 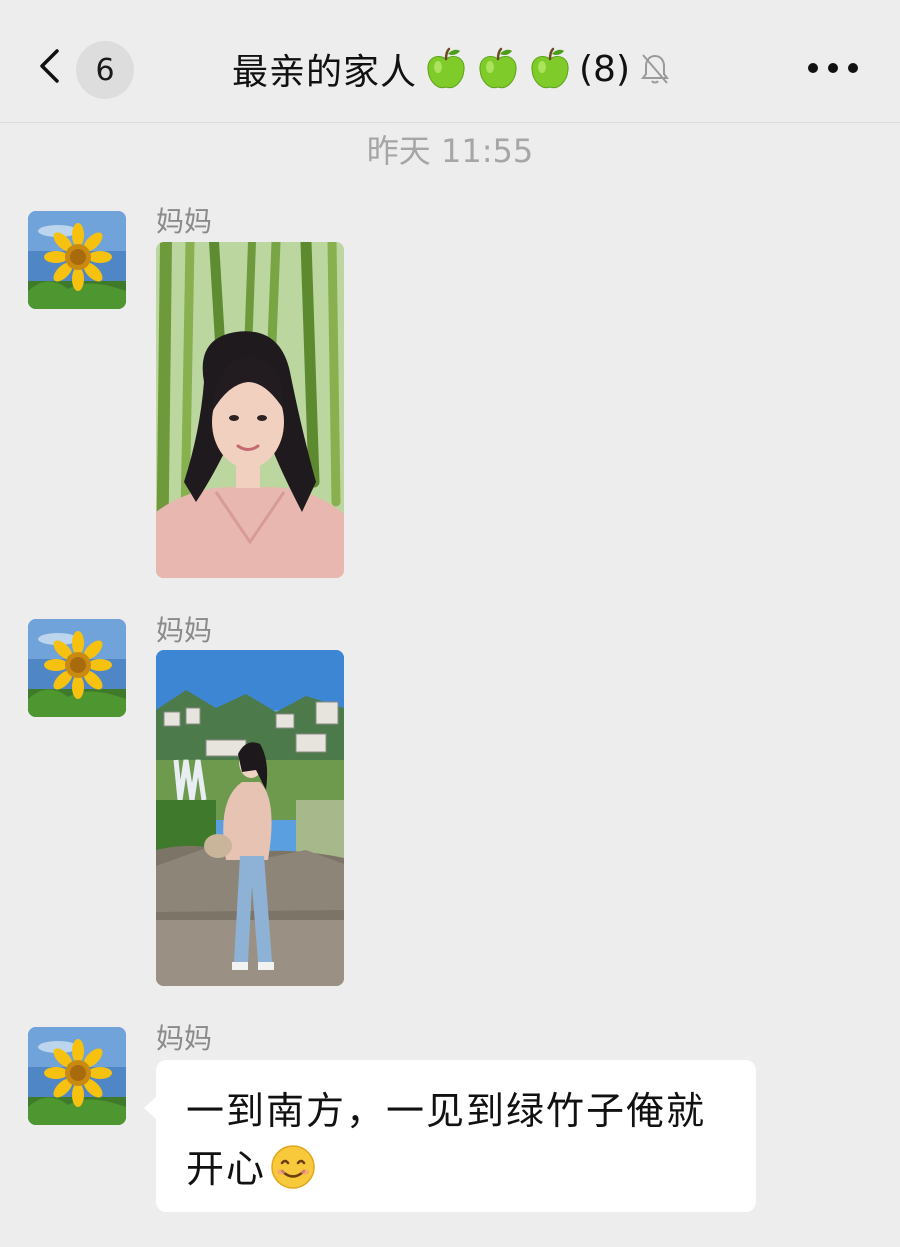 What do you see at coordinates (605, 69) in the screenshot?
I see `member-count: (8)` at bounding box center [605, 69].